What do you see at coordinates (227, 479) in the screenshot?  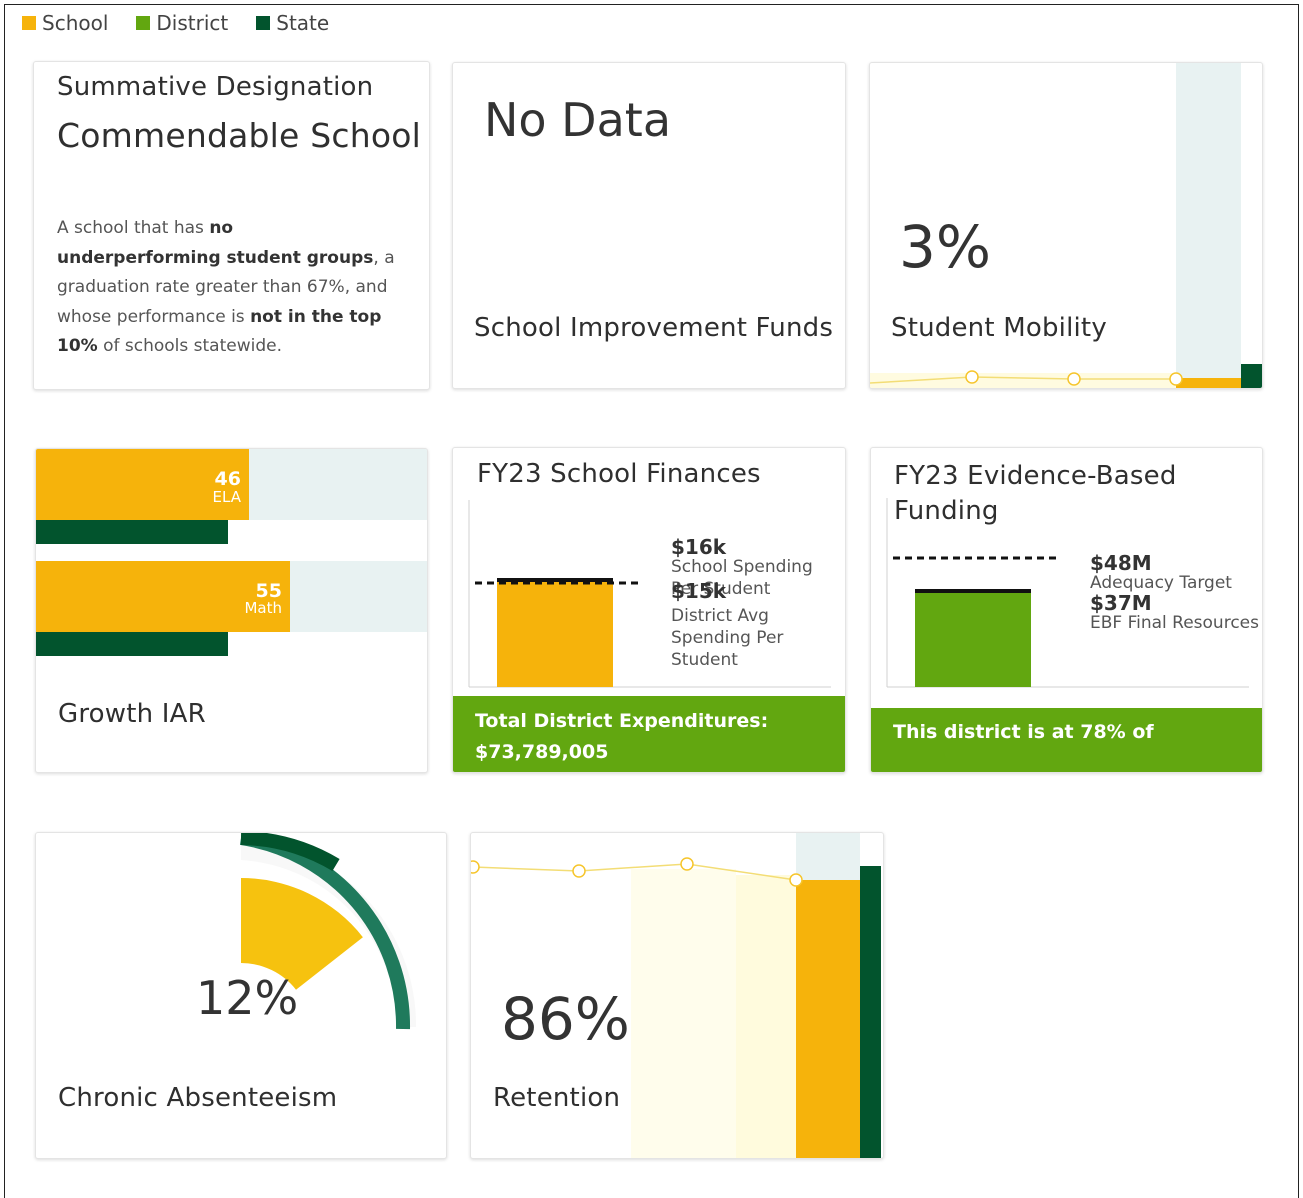 I see `ela-score: 46` at bounding box center [227, 479].